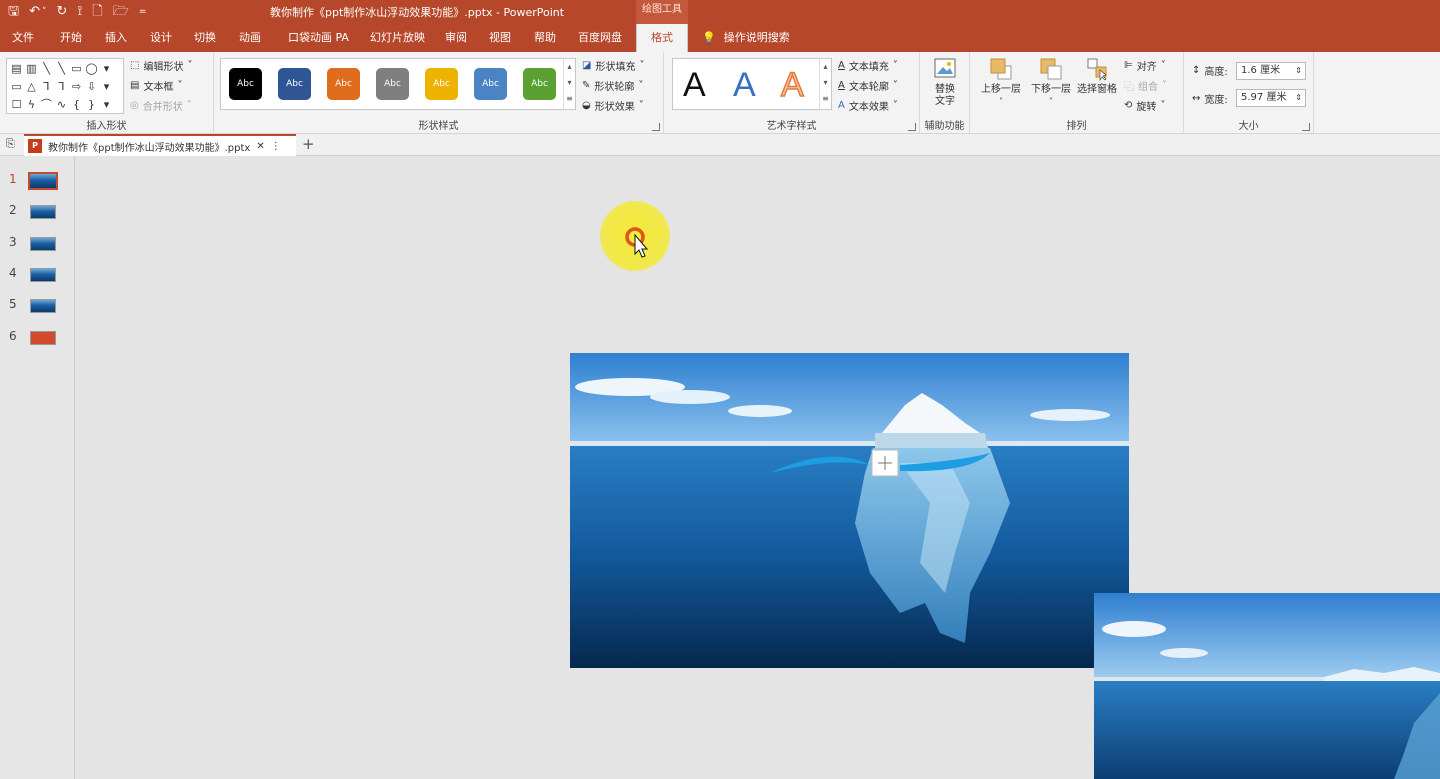 This screenshot has height=779, width=1440. What do you see at coordinates (539, 84) in the screenshot?
I see `style-swatch-green: Abc` at bounding box center [539, 84].